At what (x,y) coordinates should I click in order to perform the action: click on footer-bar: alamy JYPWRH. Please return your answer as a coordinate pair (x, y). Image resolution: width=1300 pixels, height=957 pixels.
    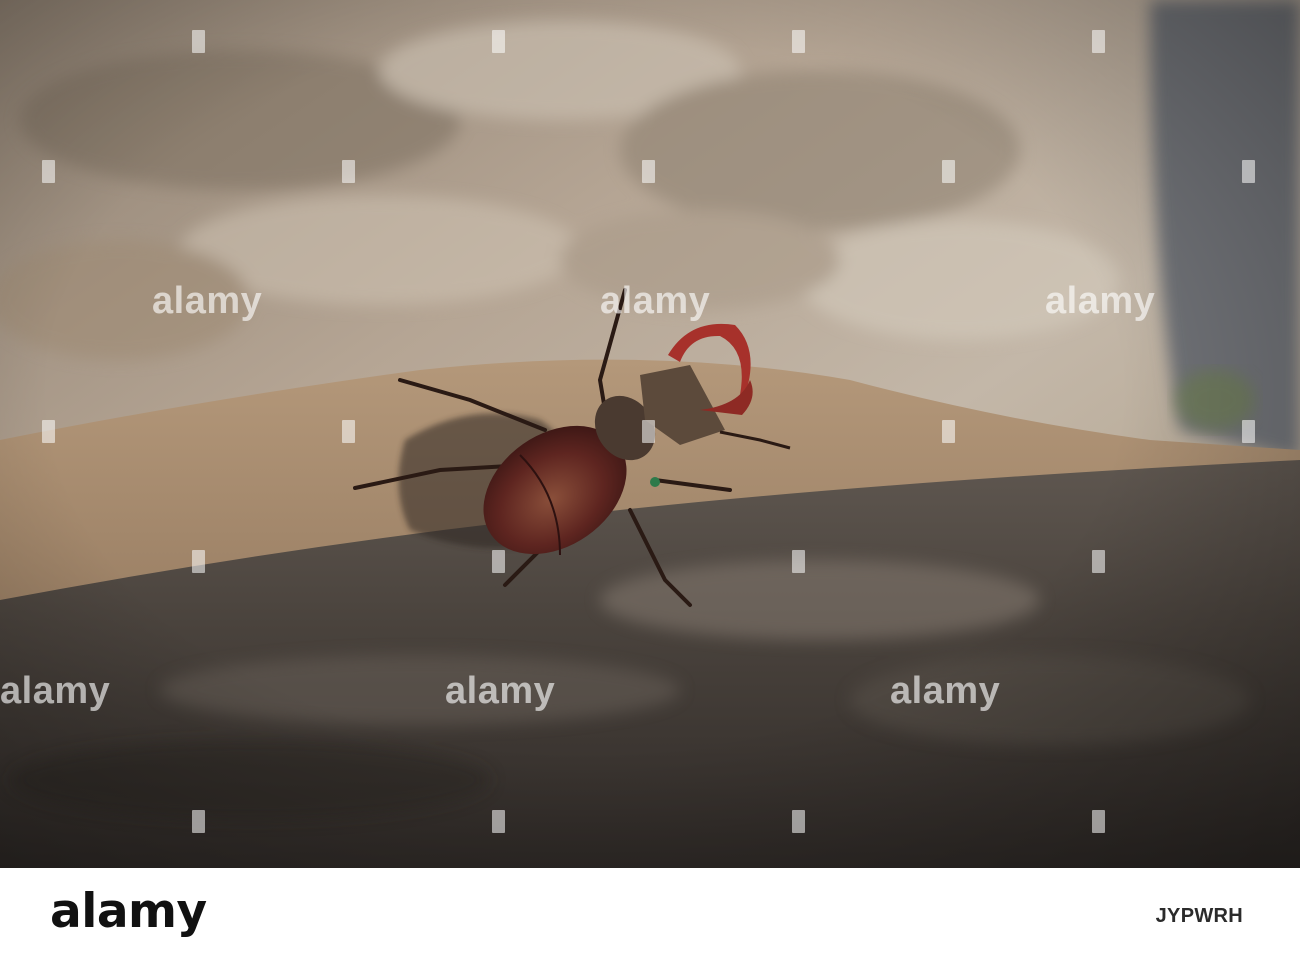
    Looking at the image, I should click on (650, 912).